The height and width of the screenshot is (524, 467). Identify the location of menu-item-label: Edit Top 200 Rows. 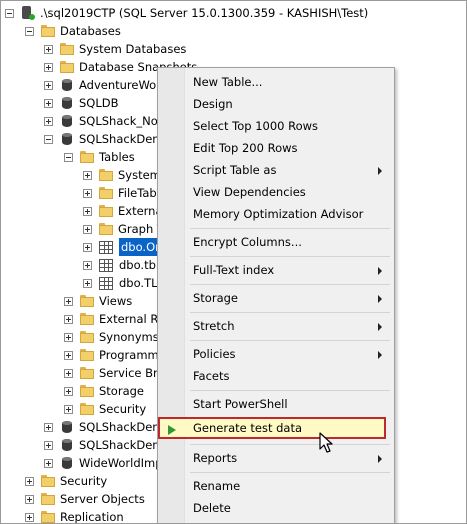
(245, 148).